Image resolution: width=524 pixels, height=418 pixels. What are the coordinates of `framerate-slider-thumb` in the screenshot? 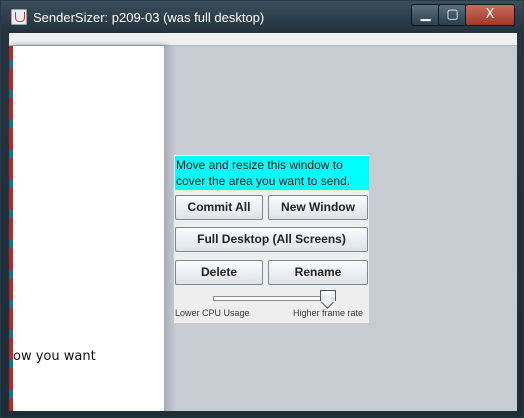 It's located at (327, 295).